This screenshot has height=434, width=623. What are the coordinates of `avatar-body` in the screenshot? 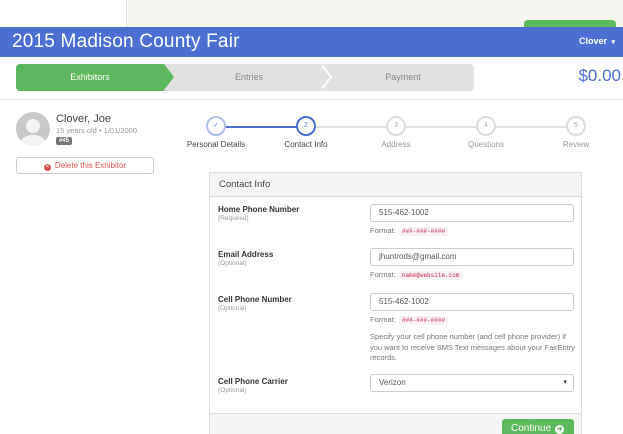 It's located at (33, 140).